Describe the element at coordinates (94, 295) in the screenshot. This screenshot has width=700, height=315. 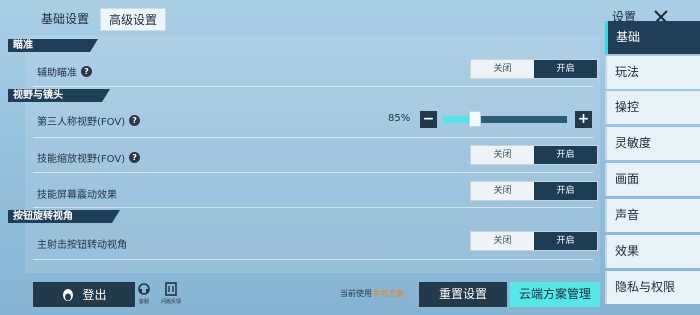
I see `logout-label: 登出` at that location.